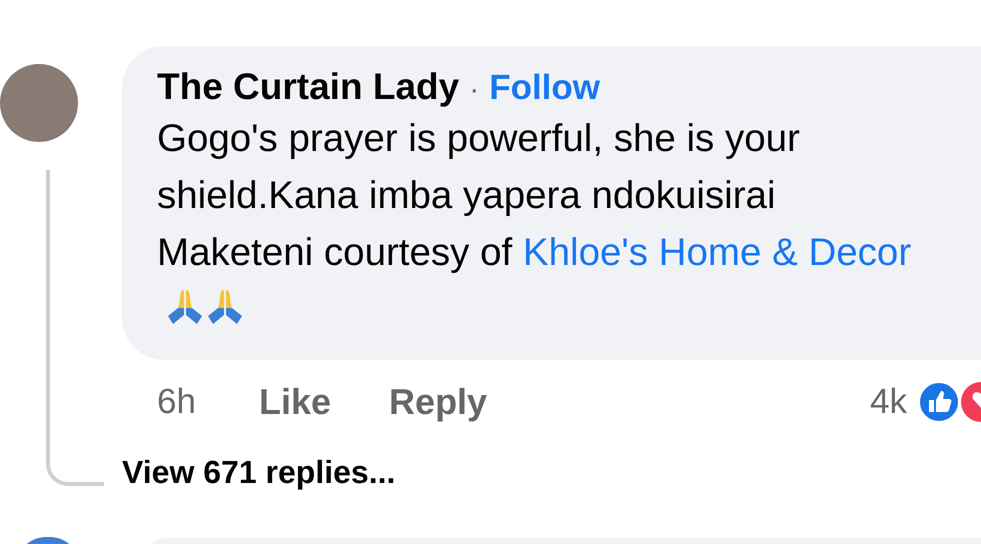 The image size is (981, 544). Describe the element at coordinates (177, 402) in the screenshot. I see `comment-time: 6h` at that location.